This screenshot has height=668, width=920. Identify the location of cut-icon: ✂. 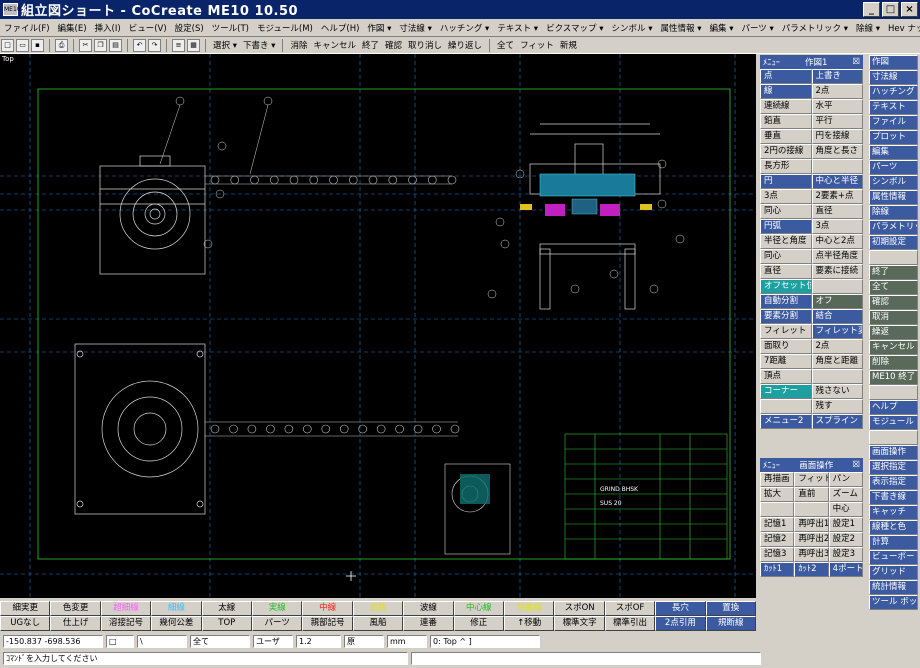
(85, 45).